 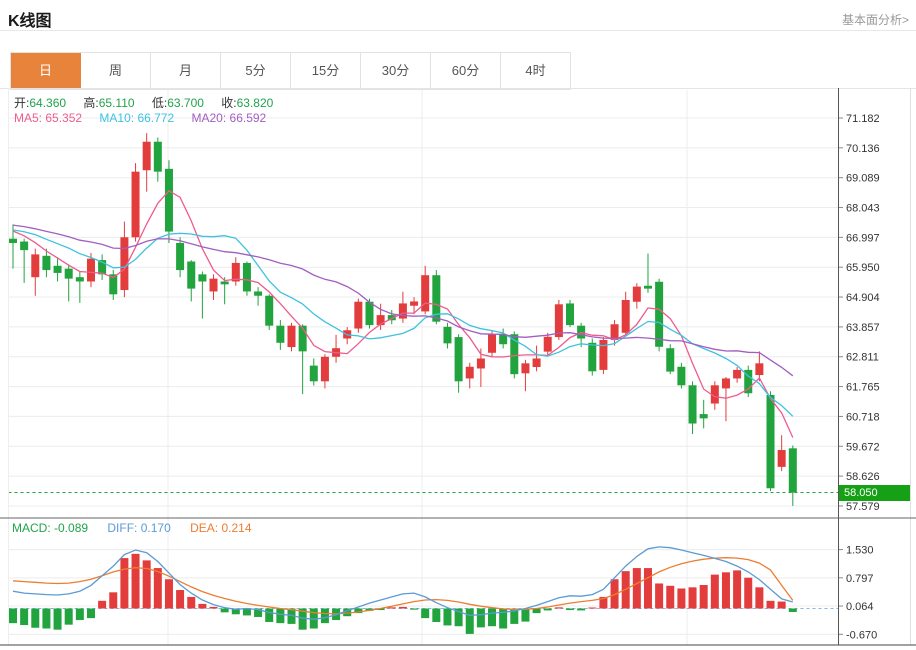 I want to click on ma10-value: 66.772, so click(x=156, y=118).